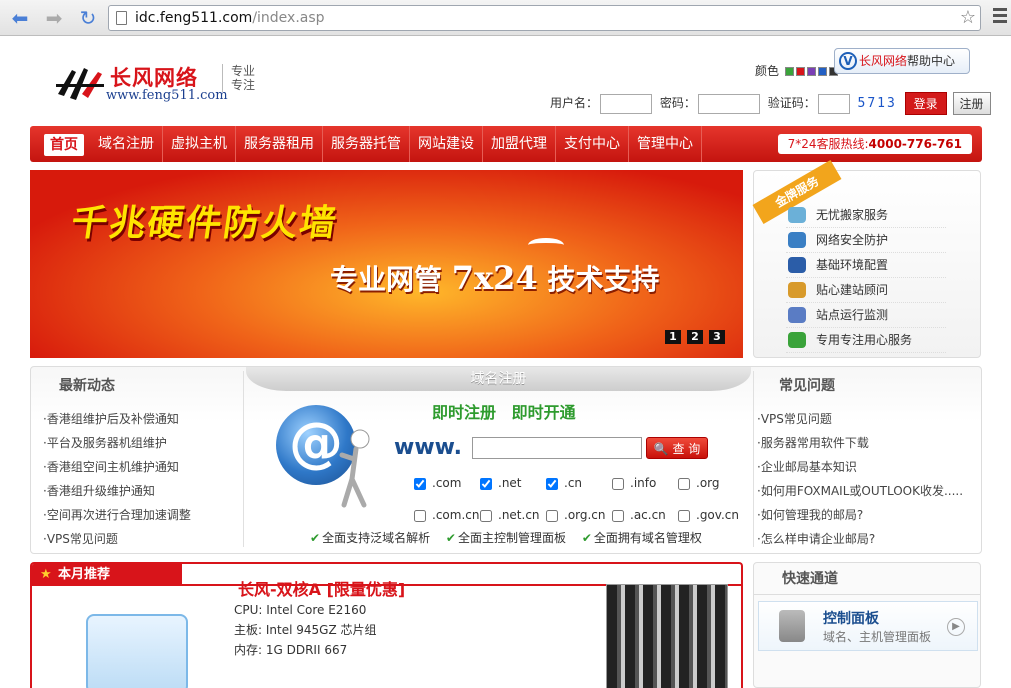 Image resolution: width=1011 pixels, height=688 pixels. What do you see at coordinates (867, 419) in the screenshot?
I see `faq-item: ·VPS常见问题` at bounding box center [867, 419].